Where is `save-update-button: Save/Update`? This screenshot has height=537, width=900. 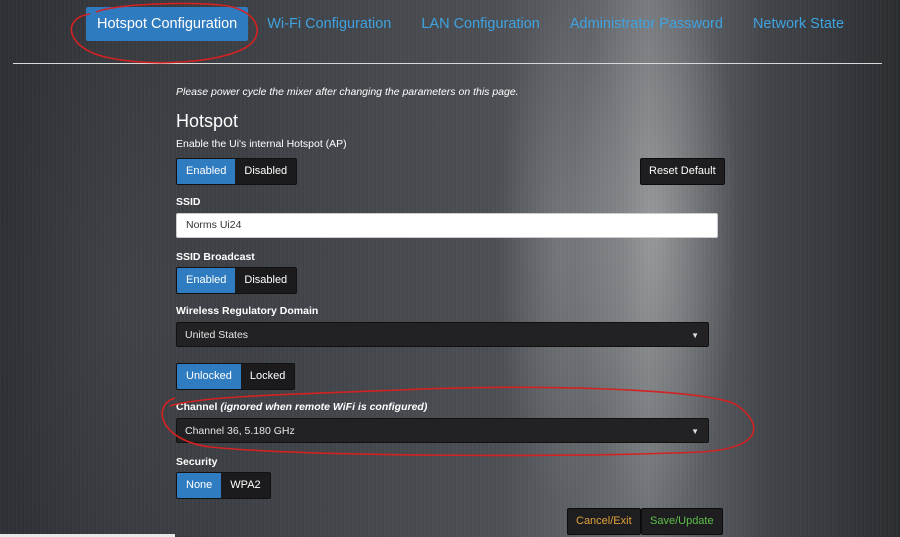
save-update-button: Save/Update is located at coordinates (682, 521).